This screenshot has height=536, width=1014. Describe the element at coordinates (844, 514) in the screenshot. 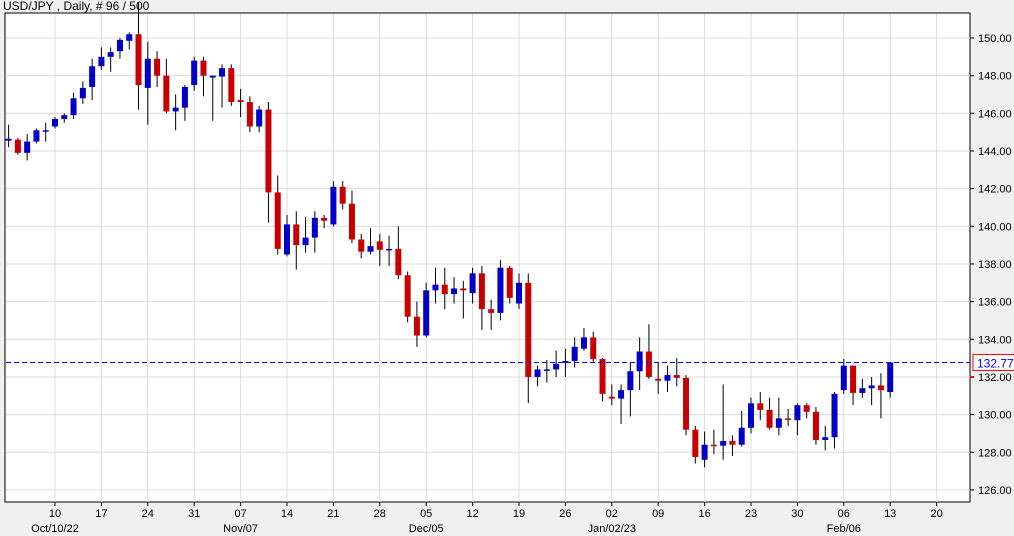

I see `x-tick-label: 06` at that location.